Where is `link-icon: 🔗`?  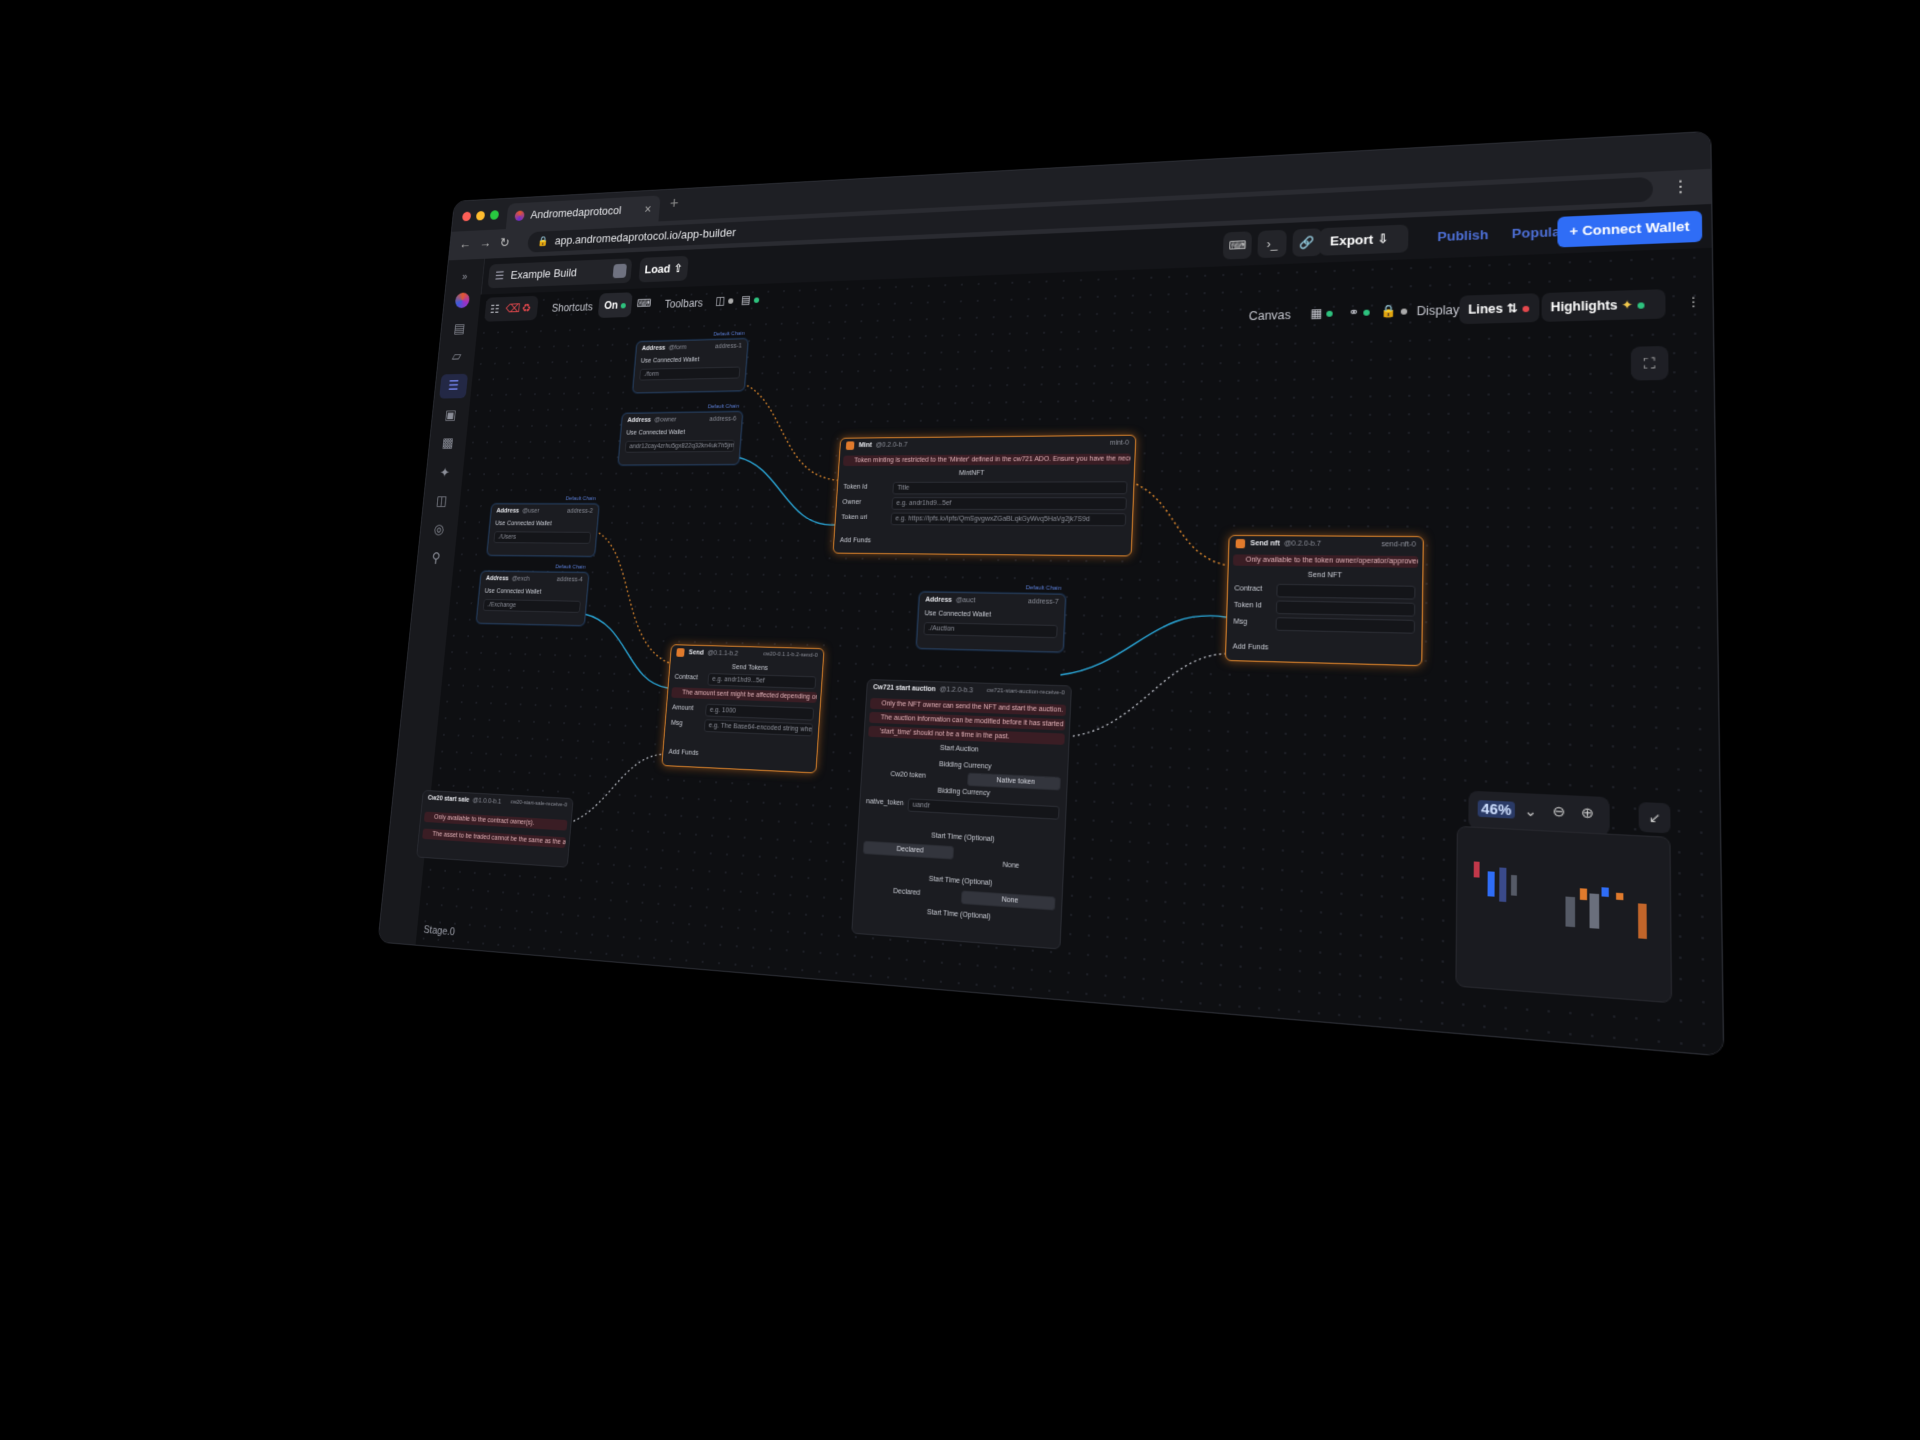
link-icon: 🔗 is located at coordinates (1307, 242).